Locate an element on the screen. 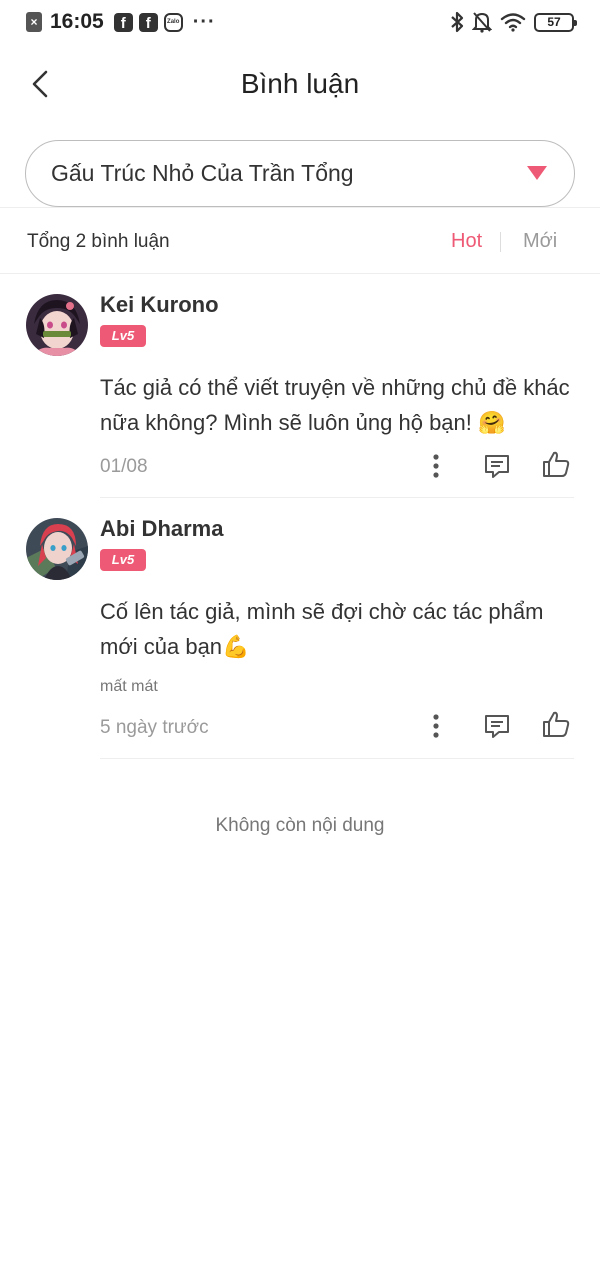 This screenshot has width=600, height=1287. status-right: 57 is located at coordinates (513, 22).